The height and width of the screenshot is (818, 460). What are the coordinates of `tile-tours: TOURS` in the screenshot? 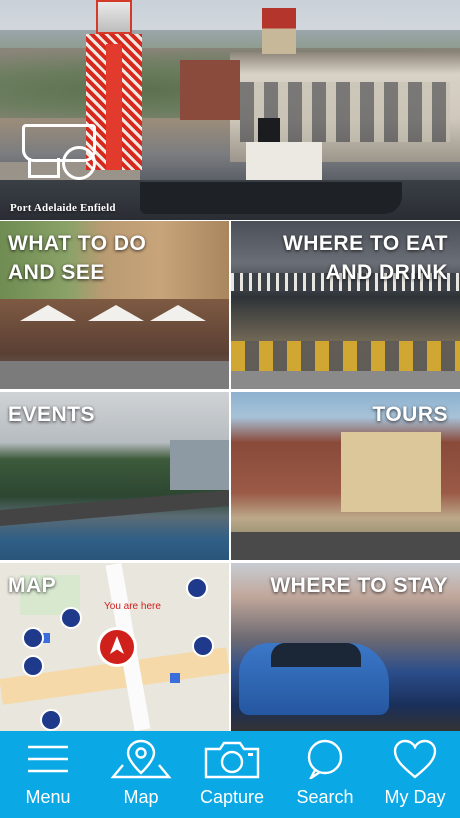 It's located at (345, 476).